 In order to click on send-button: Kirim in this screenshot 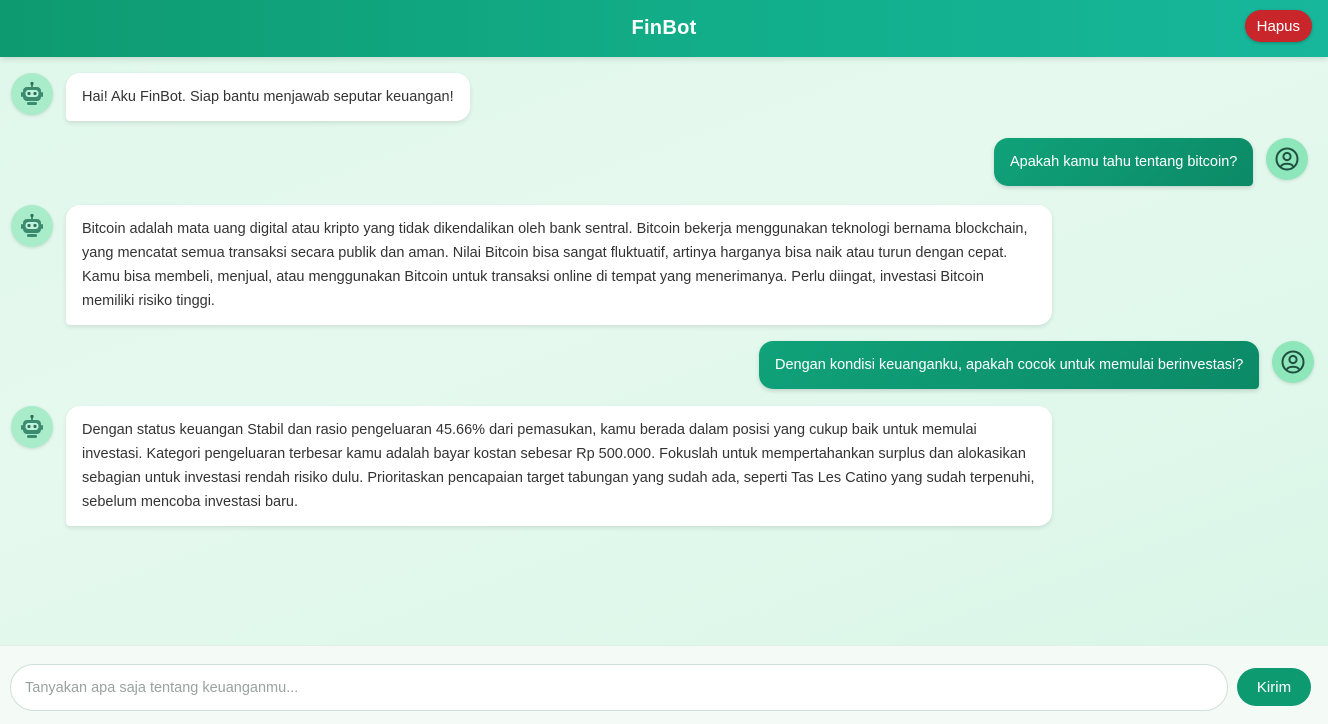, I will do `click(1274, 687)`.